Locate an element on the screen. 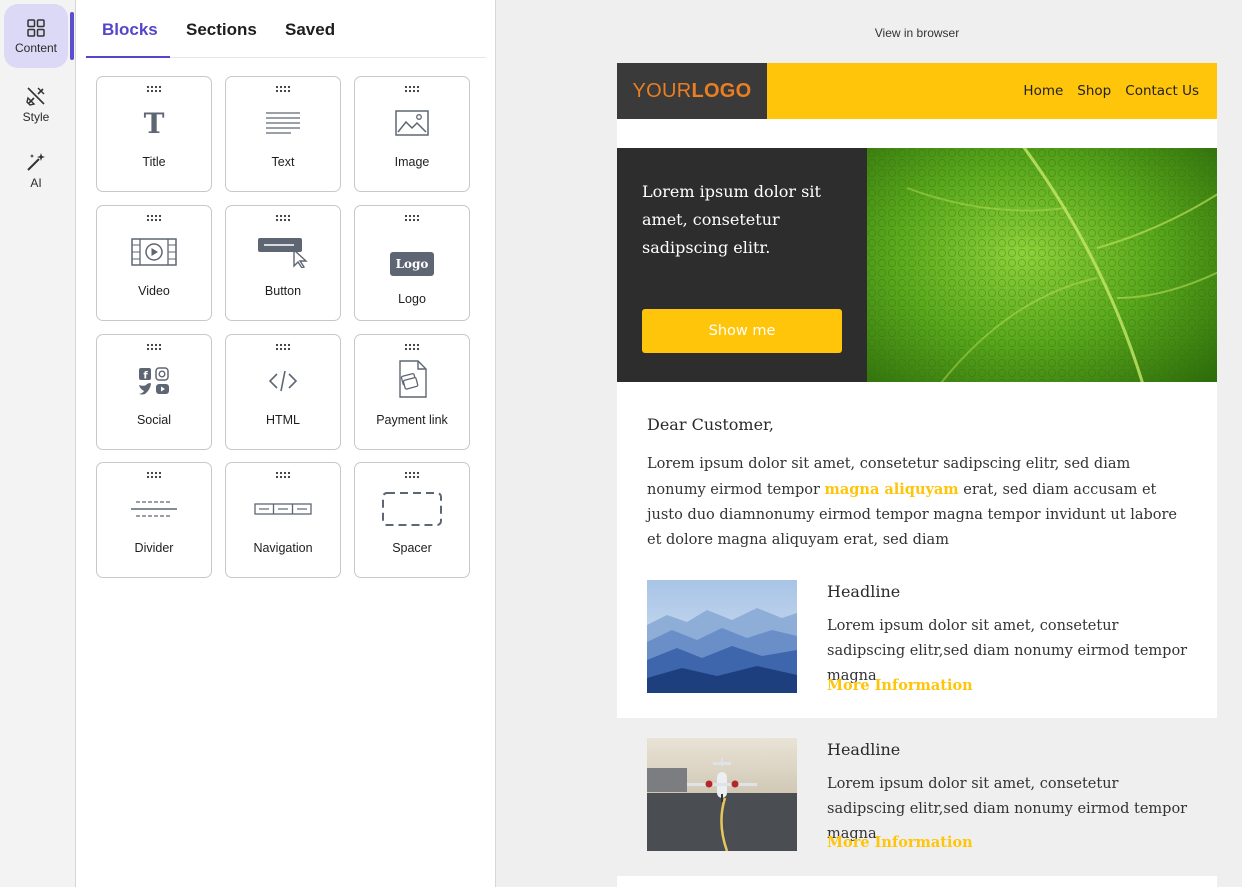 The width and height of the screenshot is (1242, 887). active-indicator is located at coordinates (72, 36).